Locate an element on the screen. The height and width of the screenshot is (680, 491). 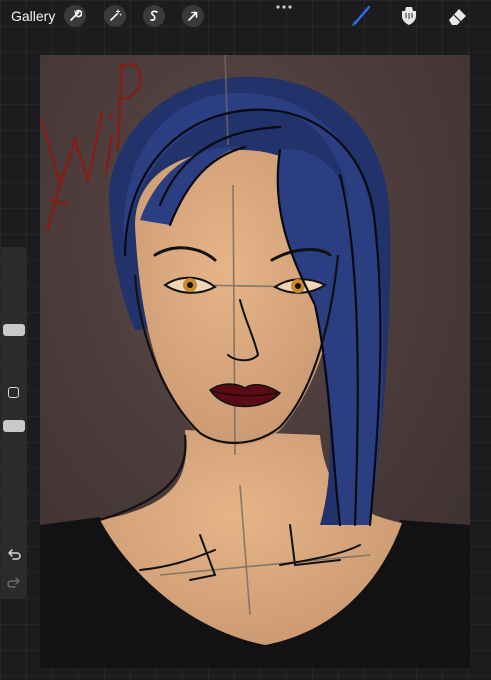
brush-icon is located at coordinates (361, 16).